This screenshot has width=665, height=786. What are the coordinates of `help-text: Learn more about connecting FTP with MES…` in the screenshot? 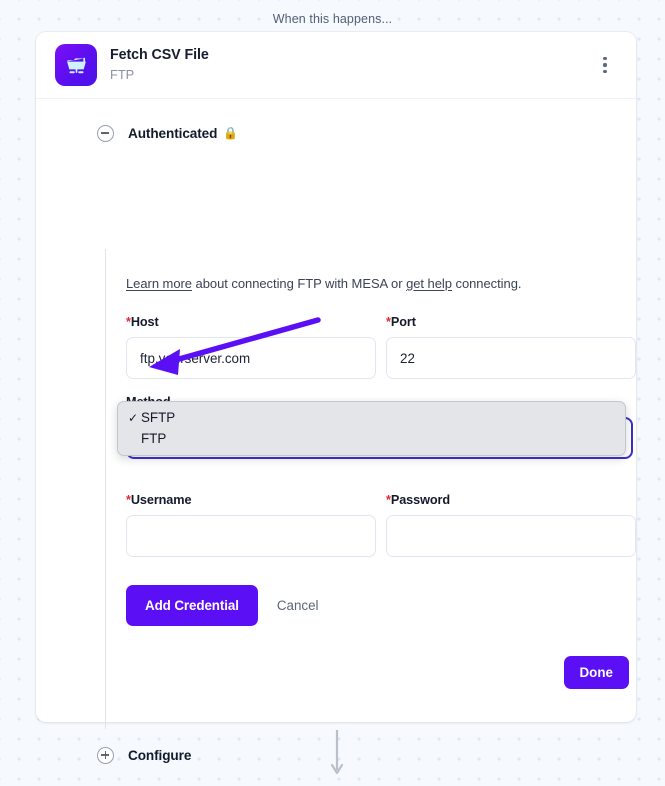 It's located at (381, 283).